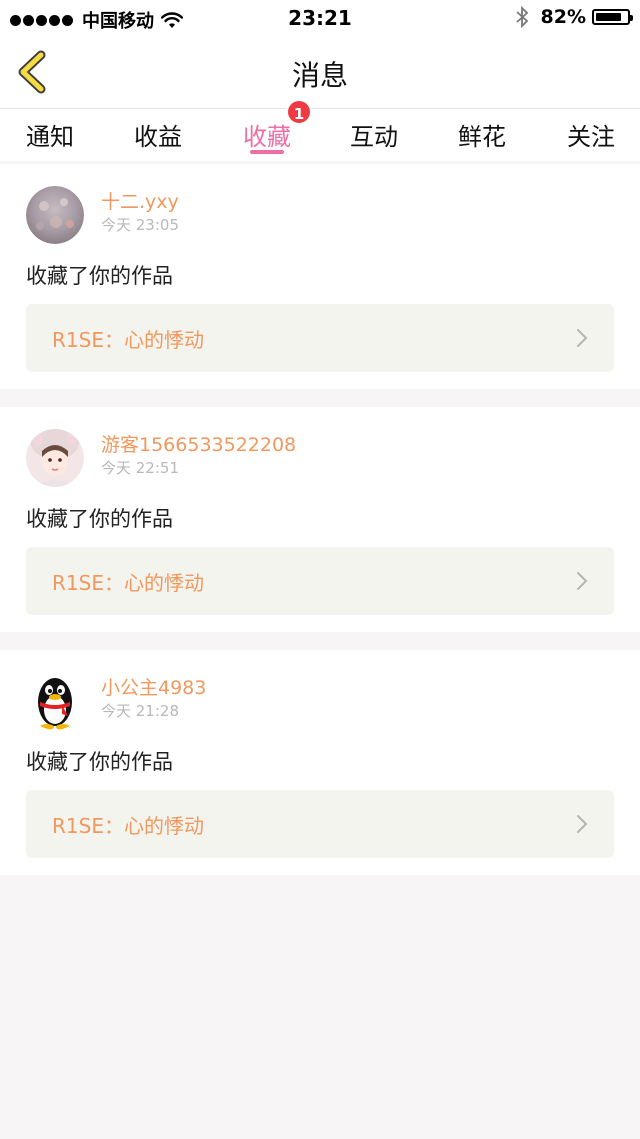  Describe the element at coordinates (320, 130) in the screenshot. I see `tab-bar: 通知 收益 收藏 互动 鲜花 关注 1` at that location.